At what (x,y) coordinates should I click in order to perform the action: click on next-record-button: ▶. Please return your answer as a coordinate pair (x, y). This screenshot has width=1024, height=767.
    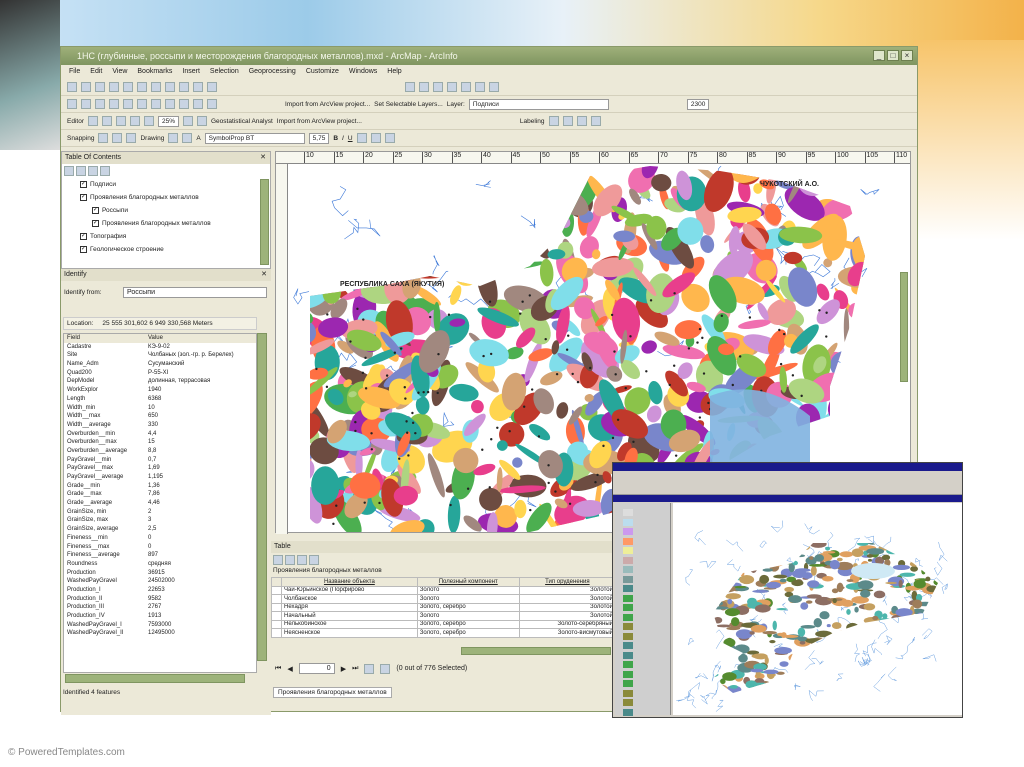
    Looking at the image, I should click on (343, 669).